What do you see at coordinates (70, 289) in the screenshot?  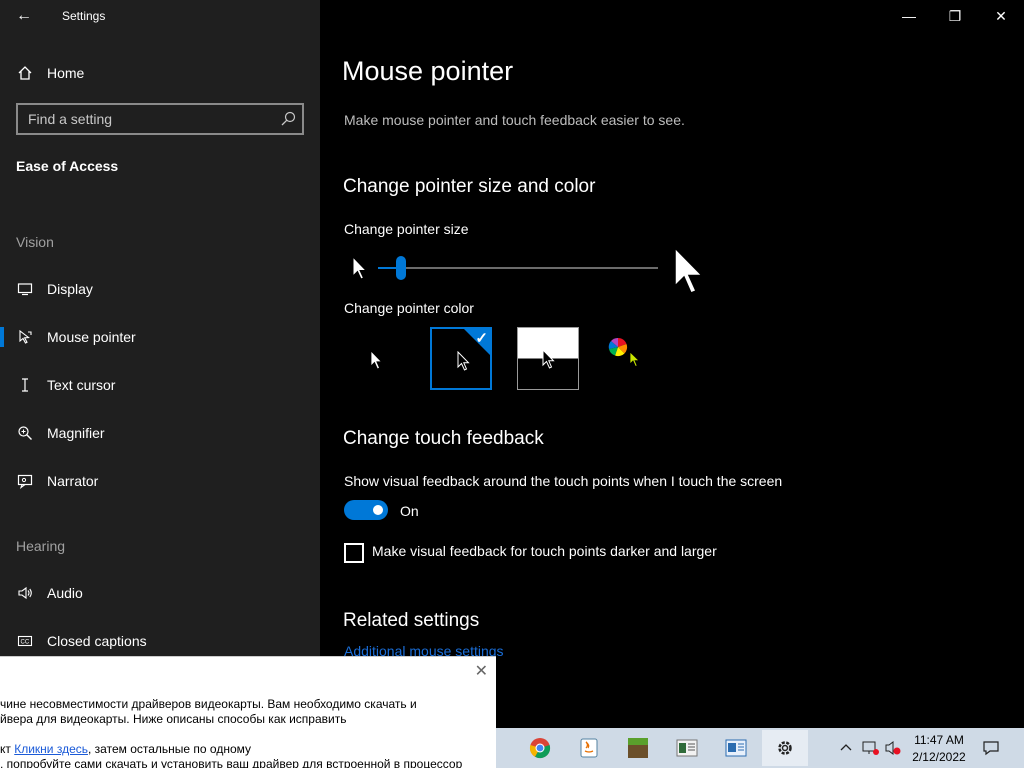 I see `sidebar-item-label: Display` at bounding box center [70, 289].